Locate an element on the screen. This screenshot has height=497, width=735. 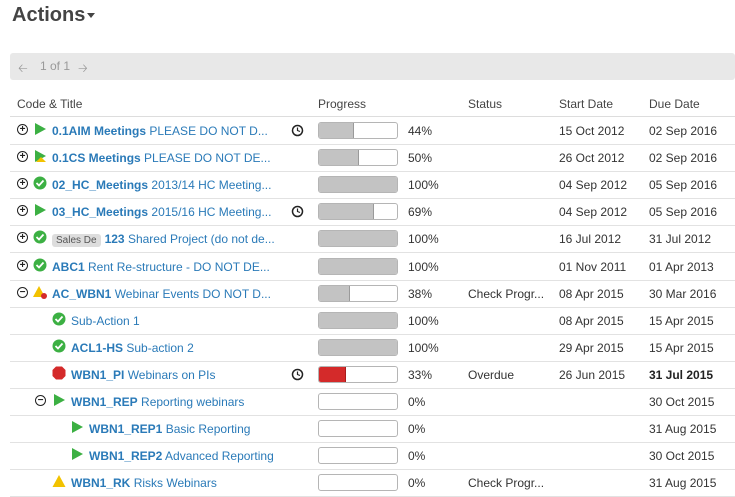
header-progress: Progress is located at coordinates (342, 104).